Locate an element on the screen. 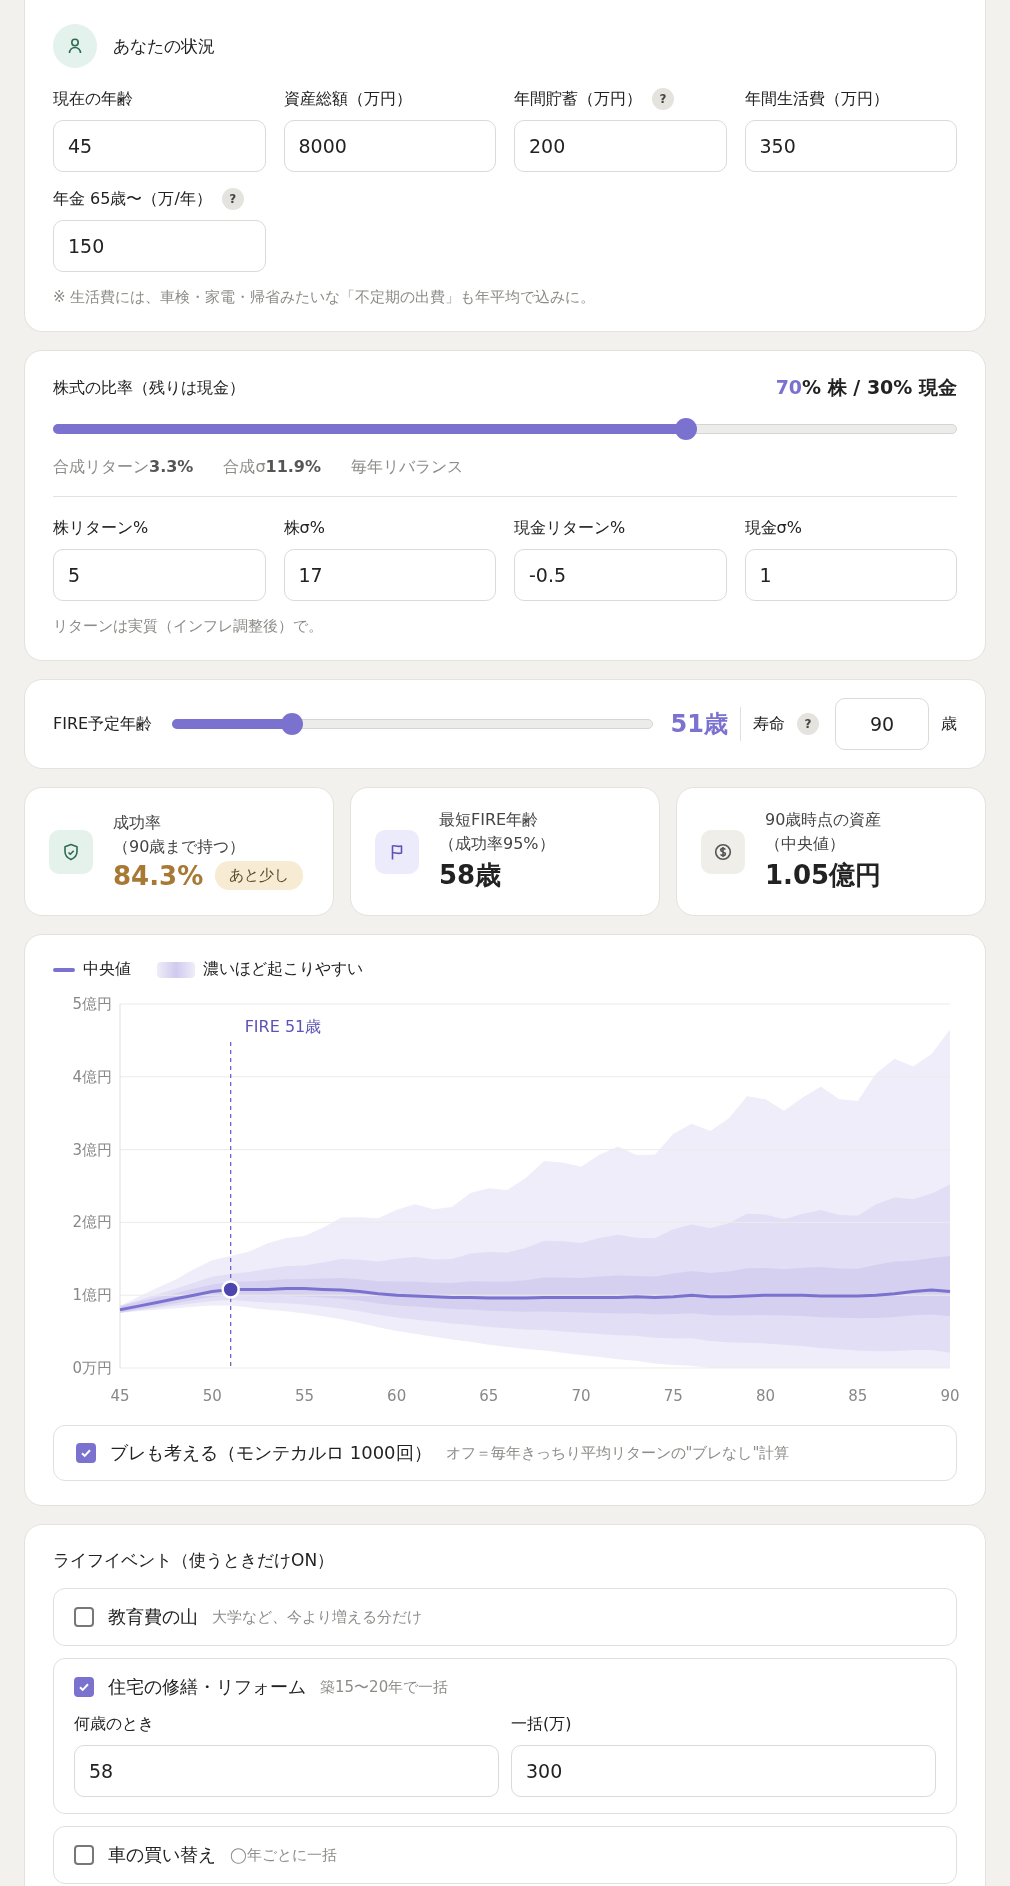 The width and height of the screenshot is (1010, 1886). axis-label: 70 is located at coordinates (581, 1396).